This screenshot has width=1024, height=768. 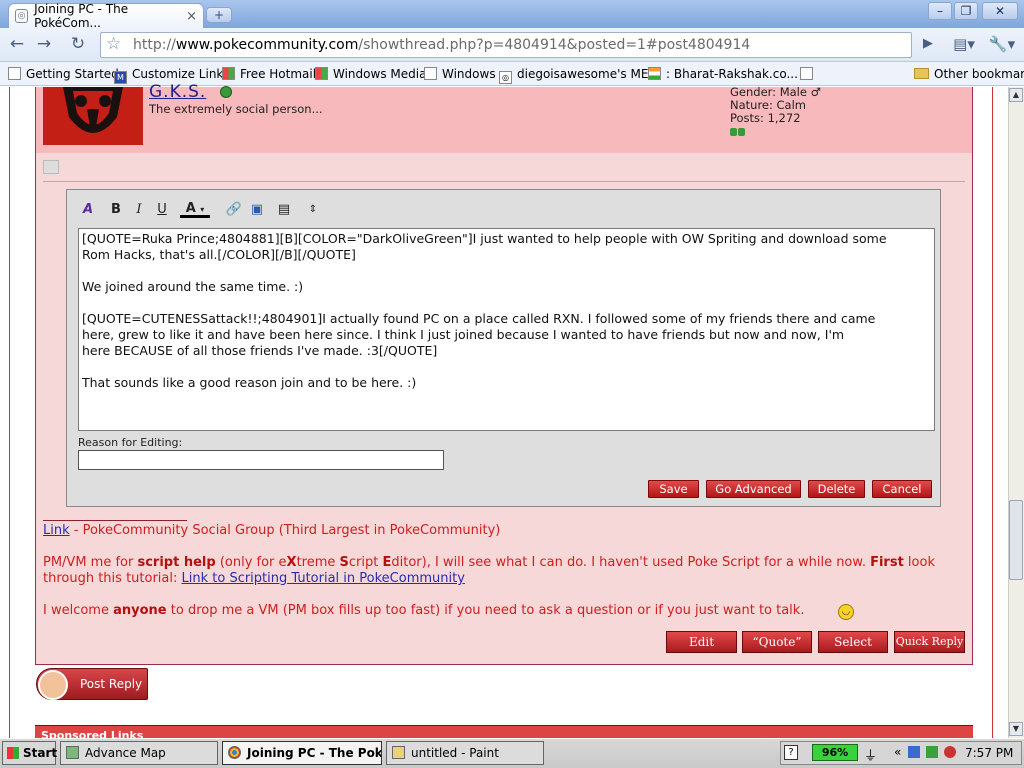 I want to click on signature-text: I welcome, so click(x=78, y=610).